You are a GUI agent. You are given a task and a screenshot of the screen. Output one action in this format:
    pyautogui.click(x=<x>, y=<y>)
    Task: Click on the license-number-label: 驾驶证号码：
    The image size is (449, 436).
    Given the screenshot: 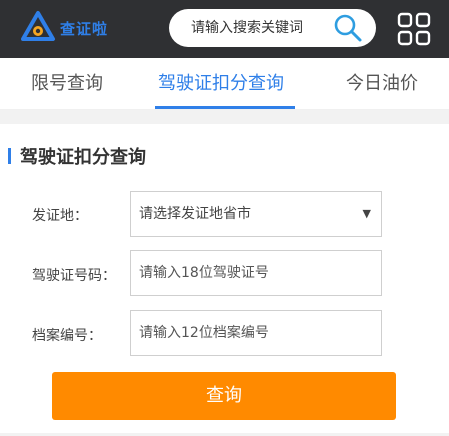 What is the action you would take?
    pyautogui.click(x=74, y=276)
    